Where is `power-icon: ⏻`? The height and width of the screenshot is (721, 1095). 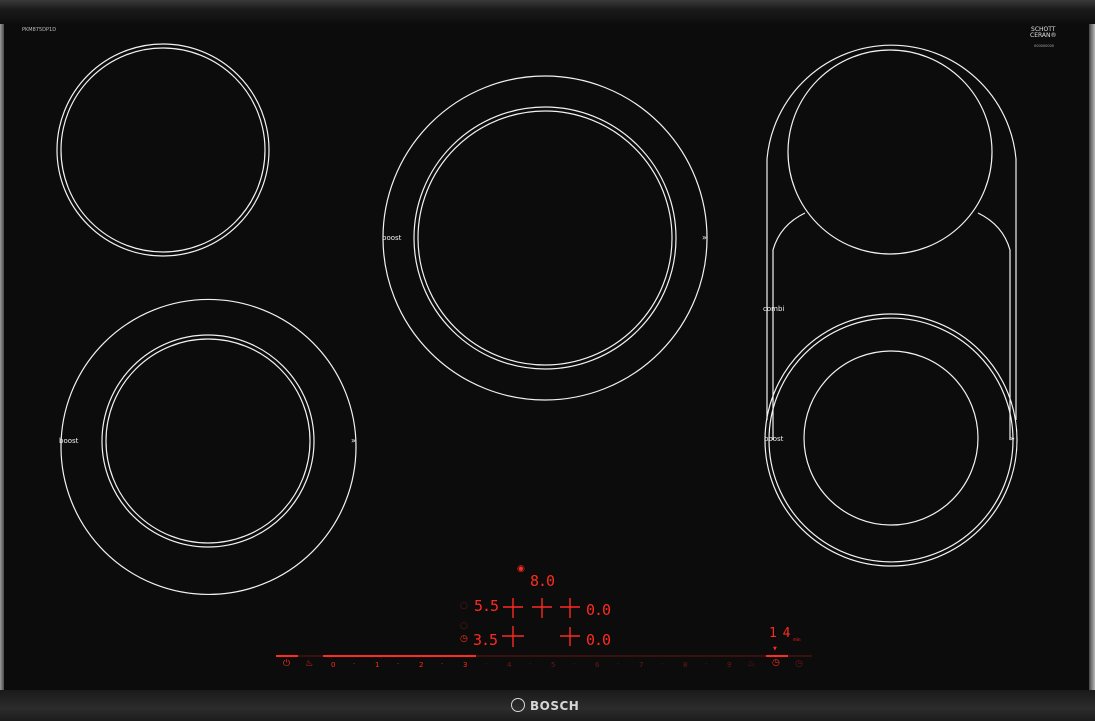
power-icon: ⏻ is located at coordinates (286, 664).